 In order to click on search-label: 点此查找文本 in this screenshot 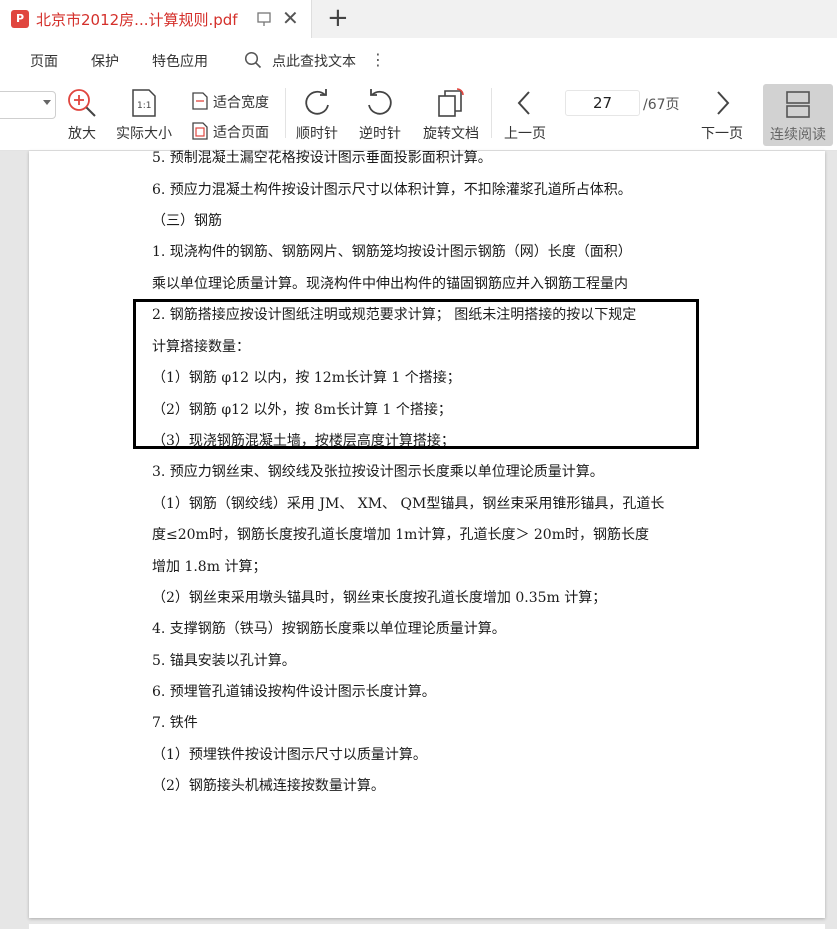, I will do `click(314, 62)`.